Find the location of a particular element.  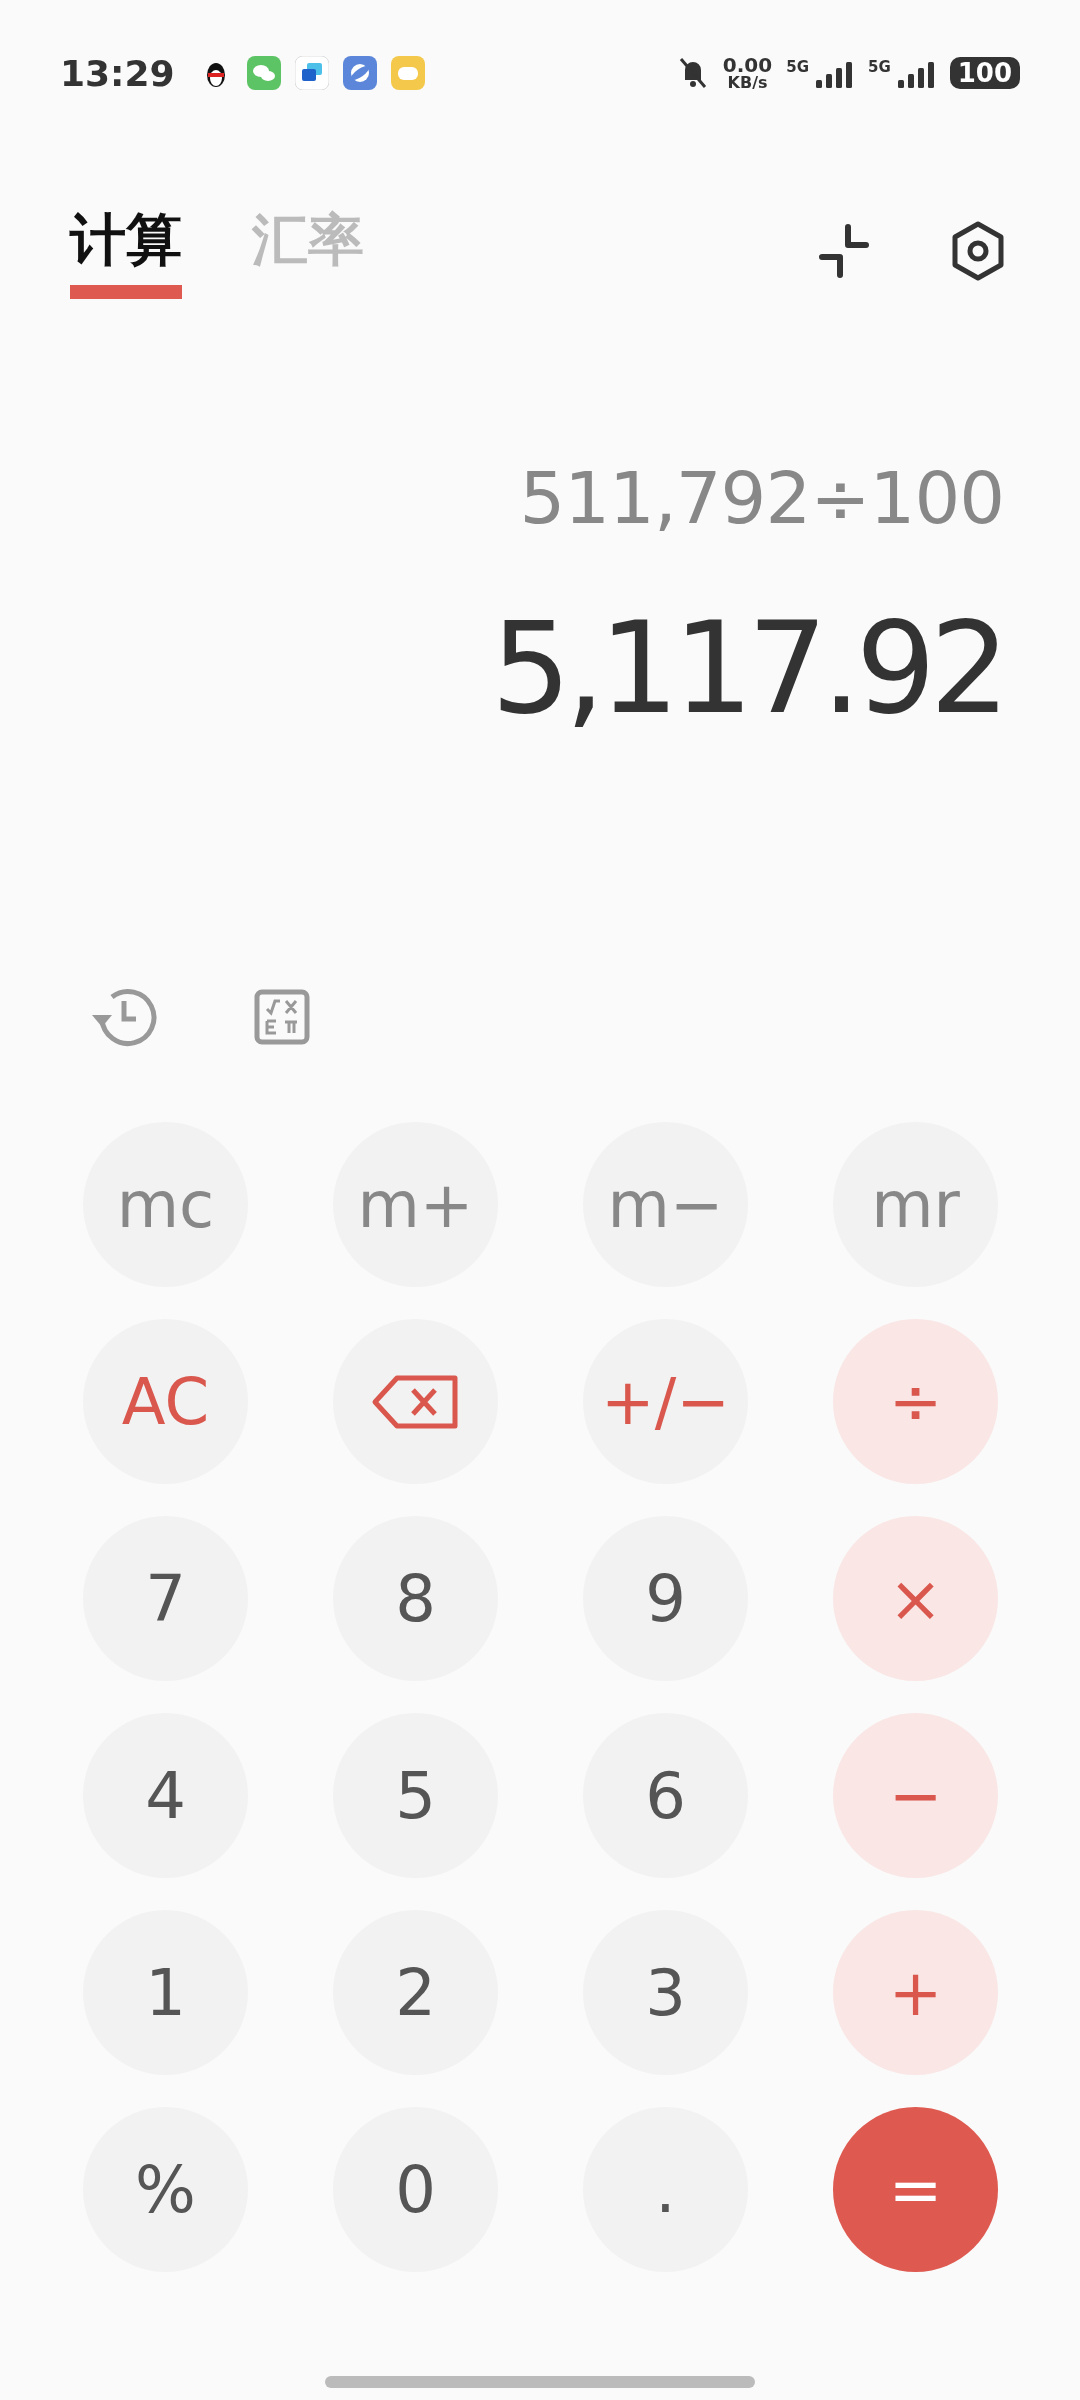

backspace-icon is located at coordinates (415, 1401).